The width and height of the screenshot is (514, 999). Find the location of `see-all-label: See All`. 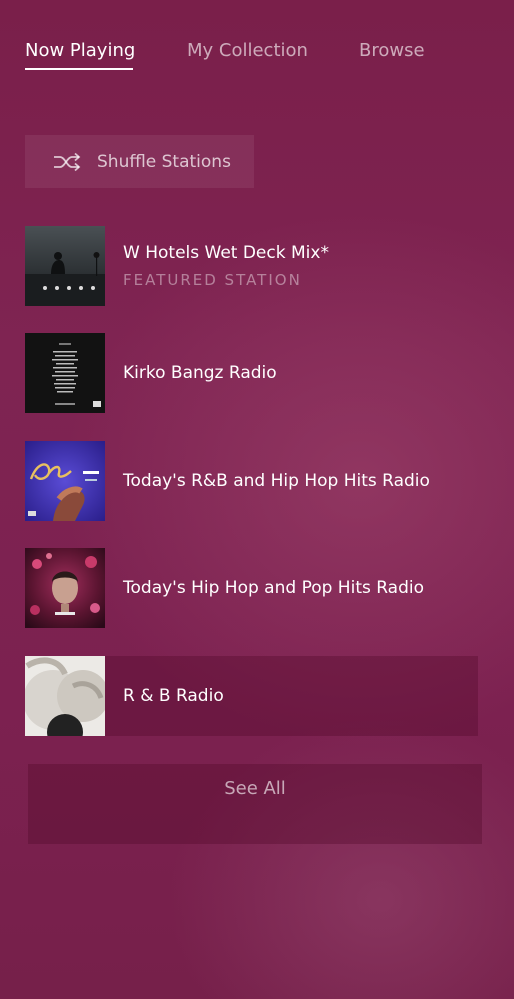

see-all-label: See All is located at coordinates (255, 788).